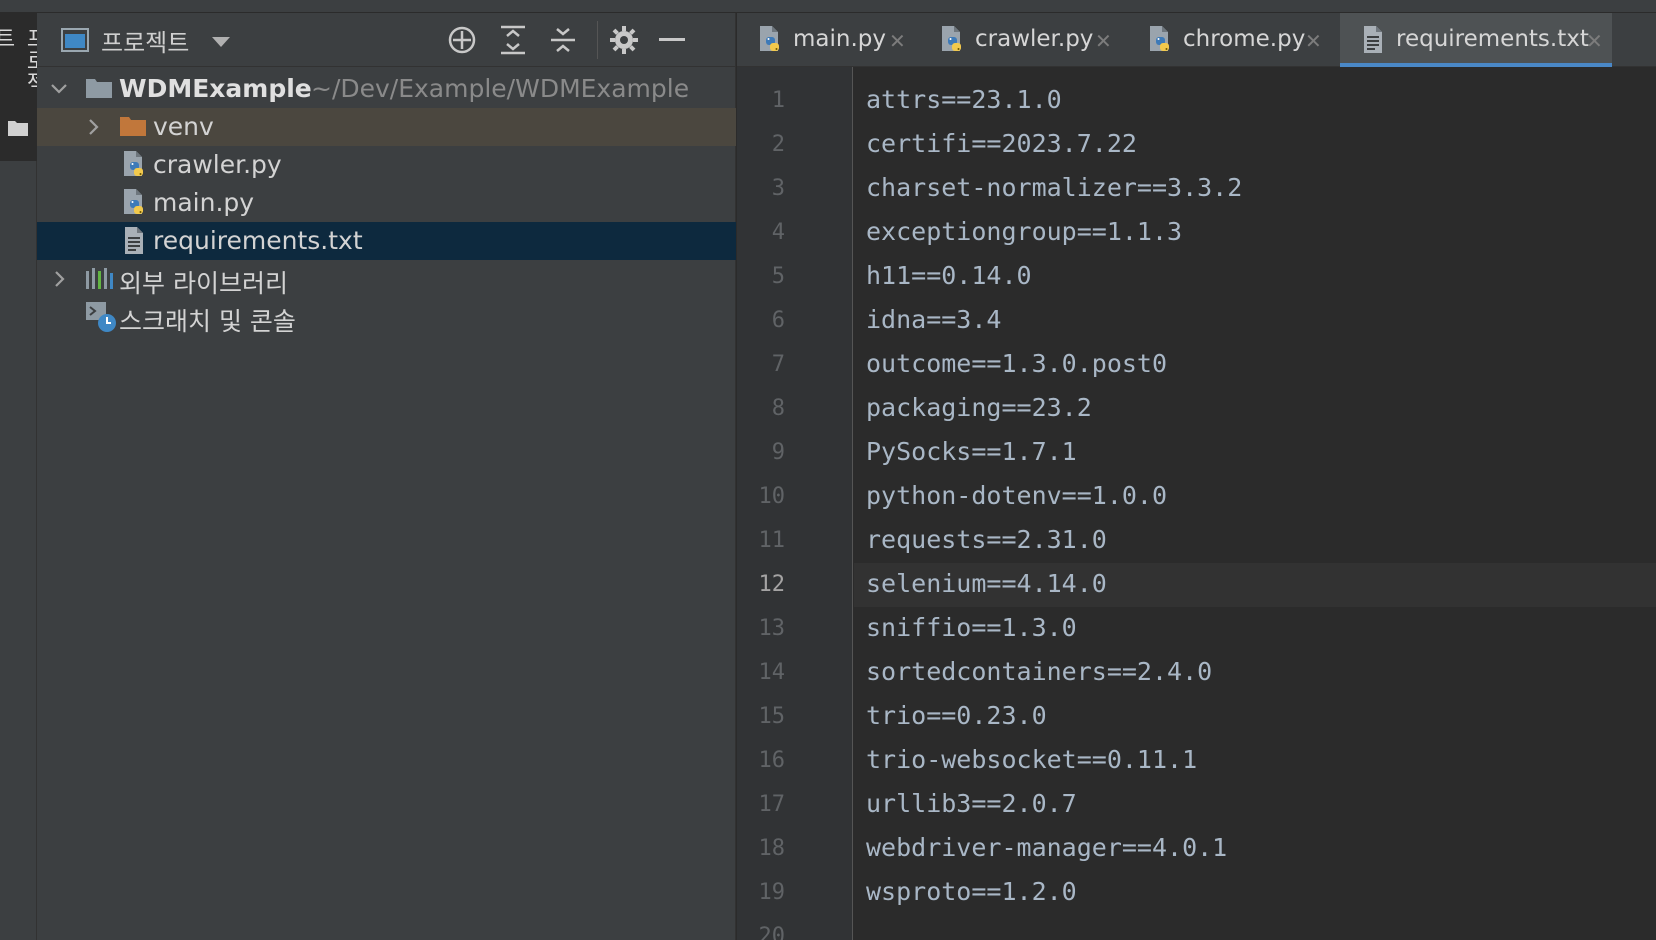 The height and width of the screenshot is (940, 1656). Describe the element at coordinates (462, 40) in the screenshot. I see `crosshair-icon` at that location.